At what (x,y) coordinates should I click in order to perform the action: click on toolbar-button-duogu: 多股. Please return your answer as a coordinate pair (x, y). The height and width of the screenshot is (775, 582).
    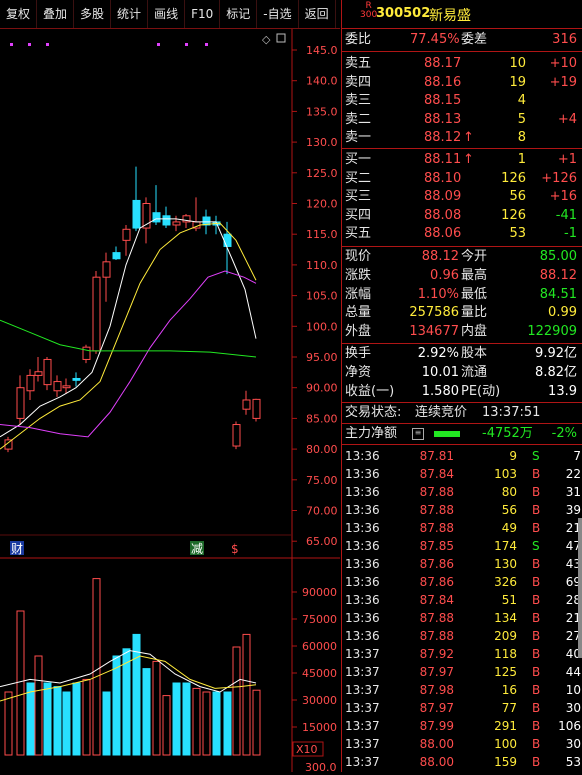
    Looking at the image, I should click on (93, 14).